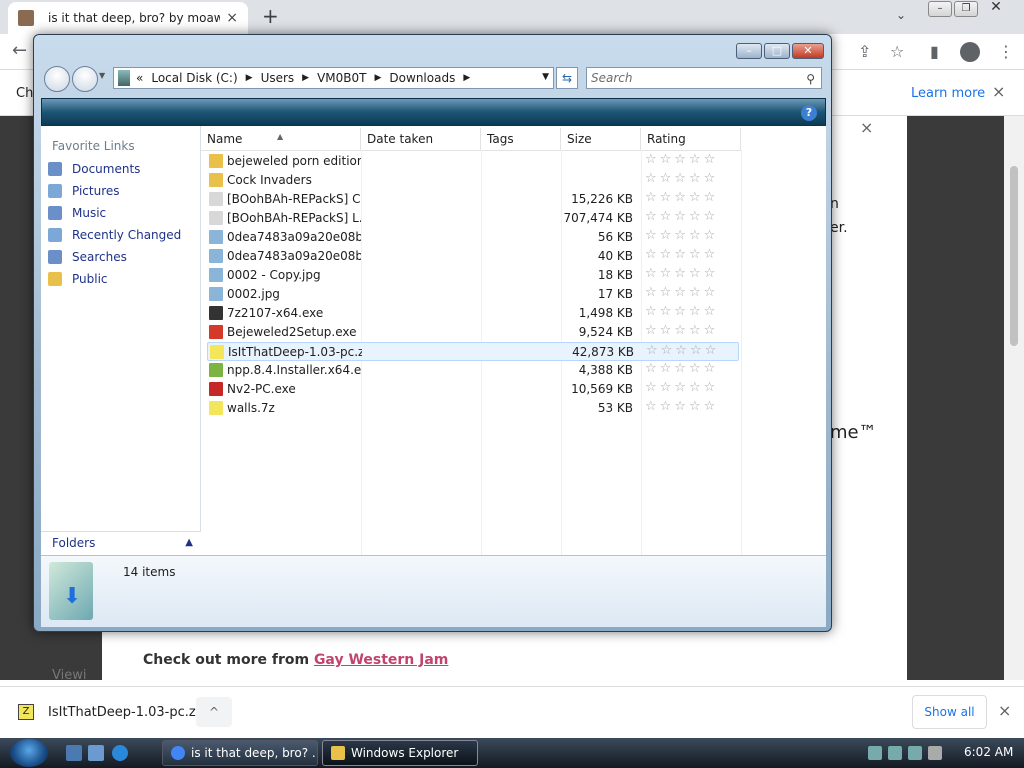 The width and height of the screenshot is (1024, 768). Describe the element at coordinates (77, 213) in the screenshot. I see `favorite-link: Music` at that location.